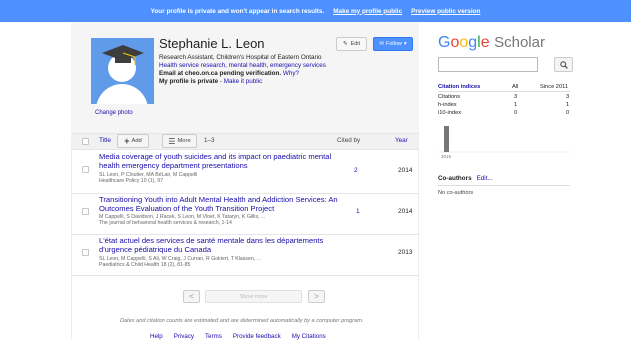  What do you see at coordinates (114, 113) in the screenshot?
I see `change-photo-link: Change photo` at bounding box center [114, 113].